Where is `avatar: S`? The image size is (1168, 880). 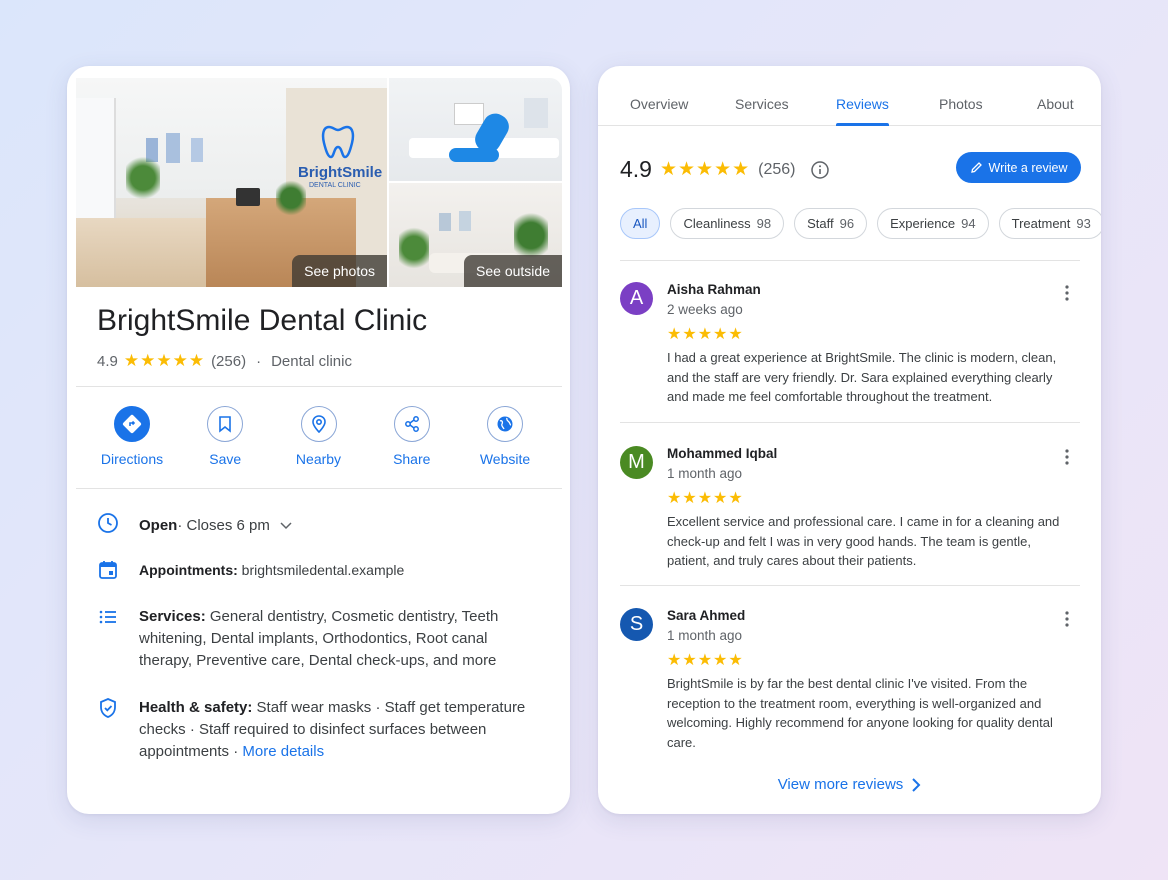 avatar: S is located at coordinates (636, 624).